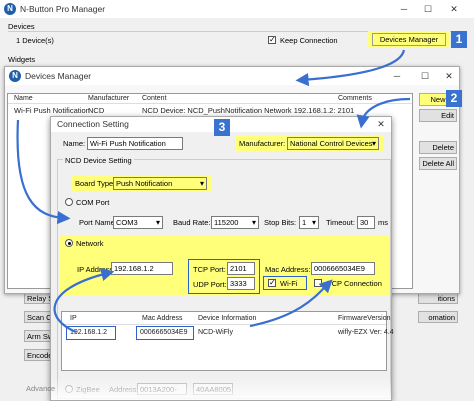 The height and width of the screenshot is (401, 474). I want to click on address-label: Address:, so click(124, 389).